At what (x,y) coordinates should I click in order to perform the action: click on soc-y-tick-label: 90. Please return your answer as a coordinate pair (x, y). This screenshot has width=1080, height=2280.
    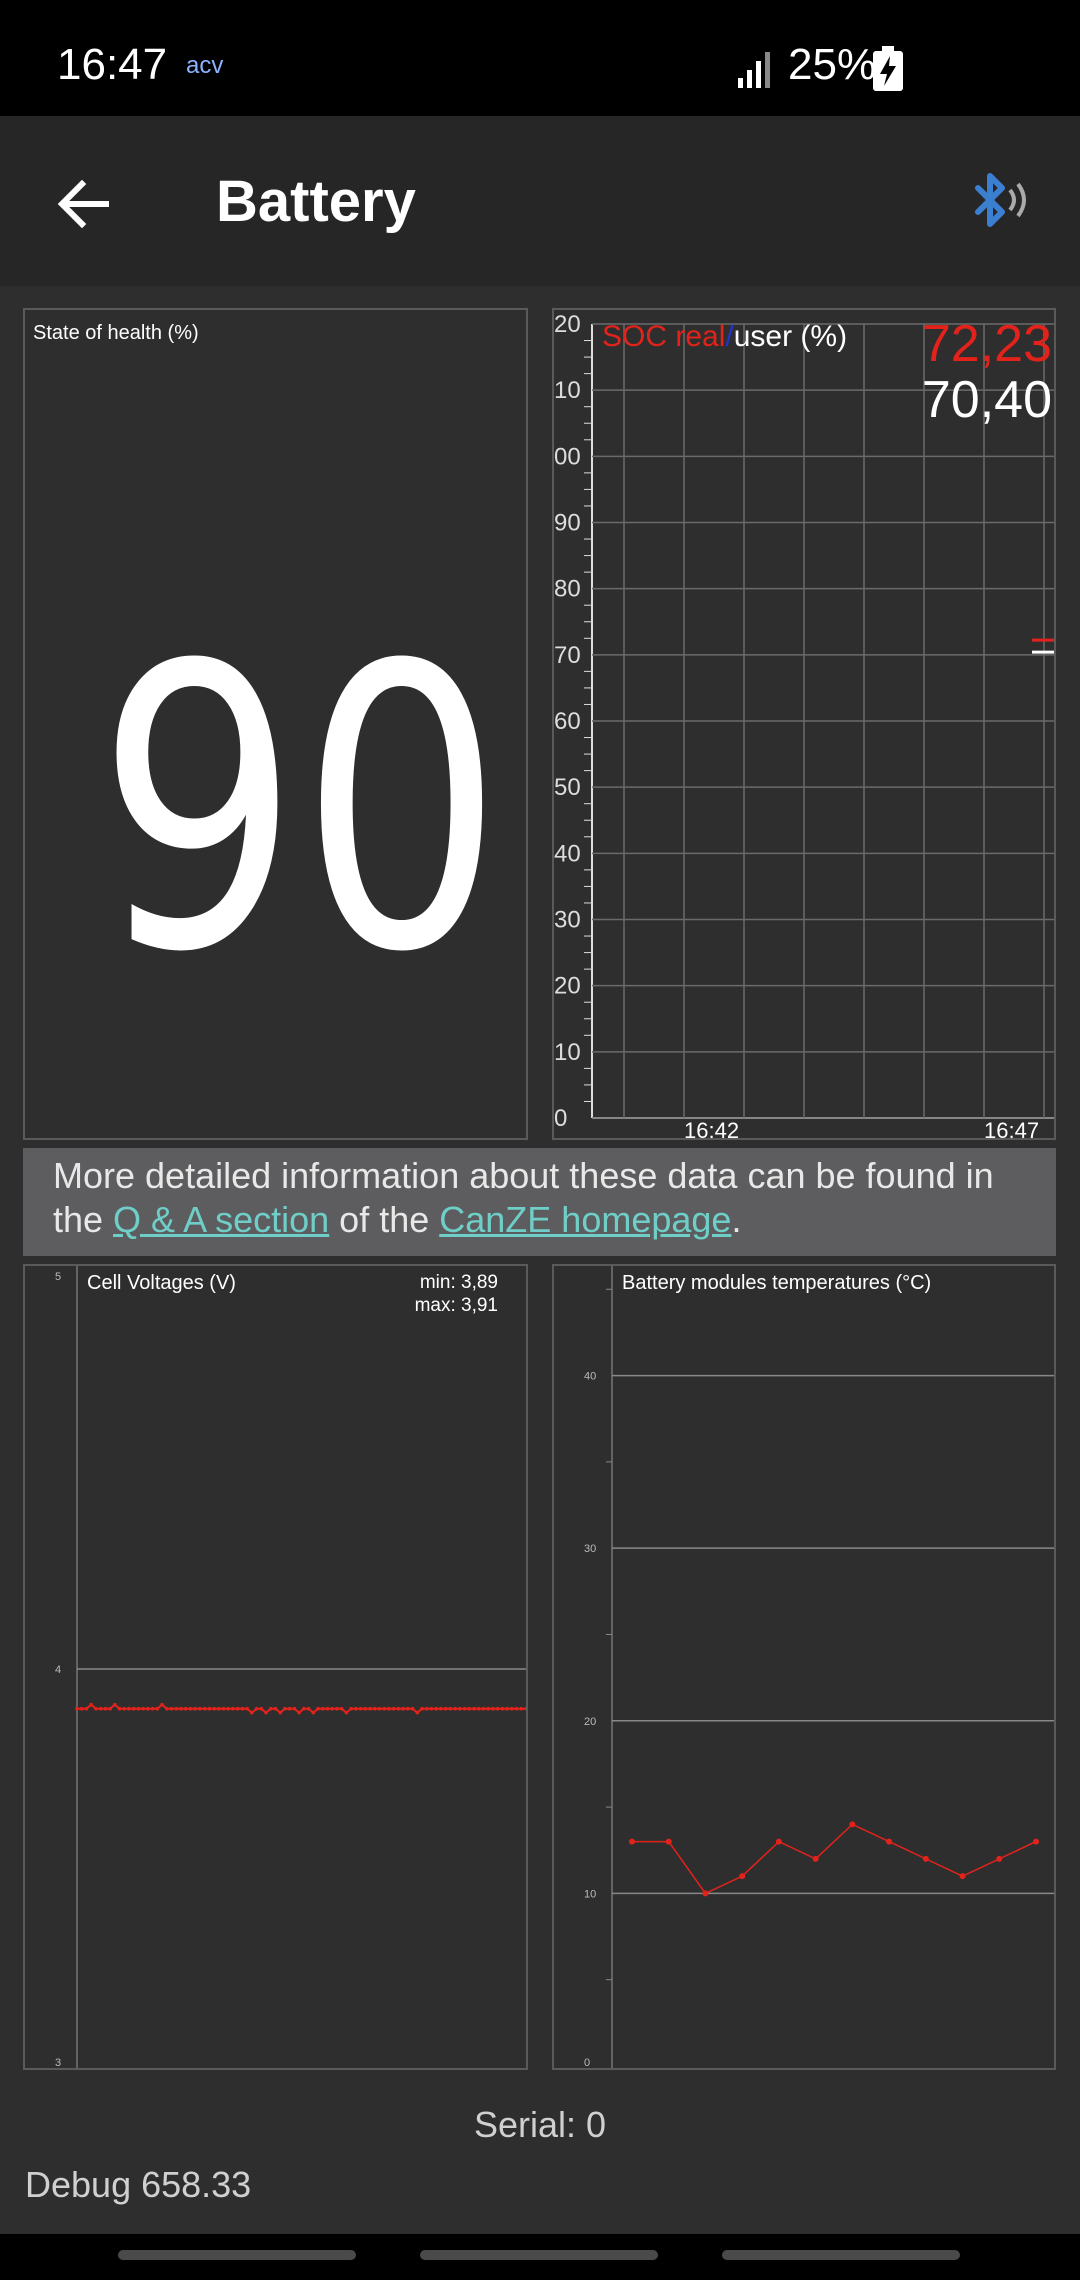
    Looking at the image, I should click on (567, 523).